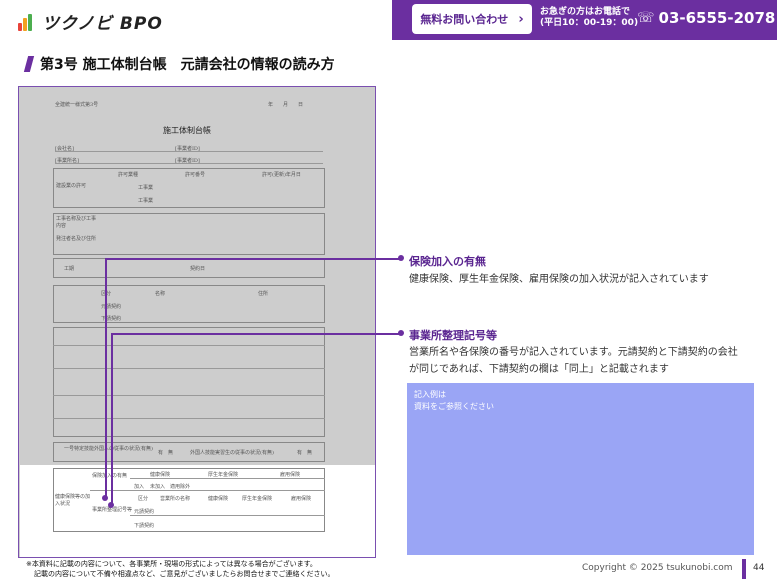  Describe the element at coordinates (139, 487) in the screenshot. I see `form-joined: 加入` at that location.